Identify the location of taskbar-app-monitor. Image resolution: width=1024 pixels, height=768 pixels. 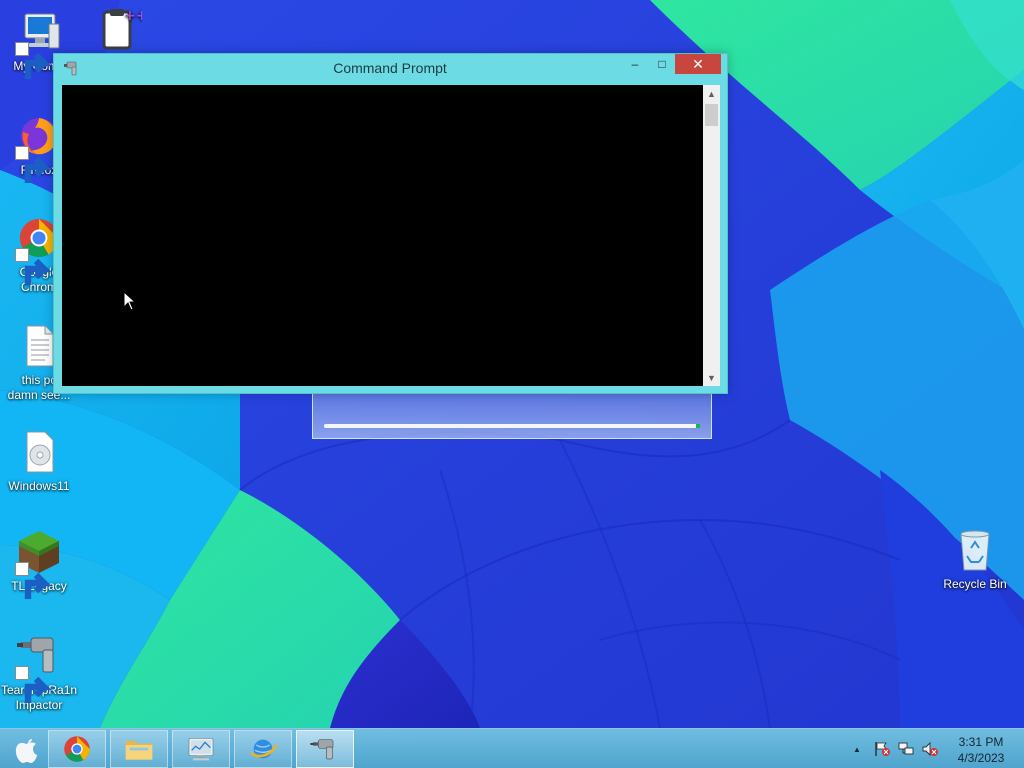
(201, 749).